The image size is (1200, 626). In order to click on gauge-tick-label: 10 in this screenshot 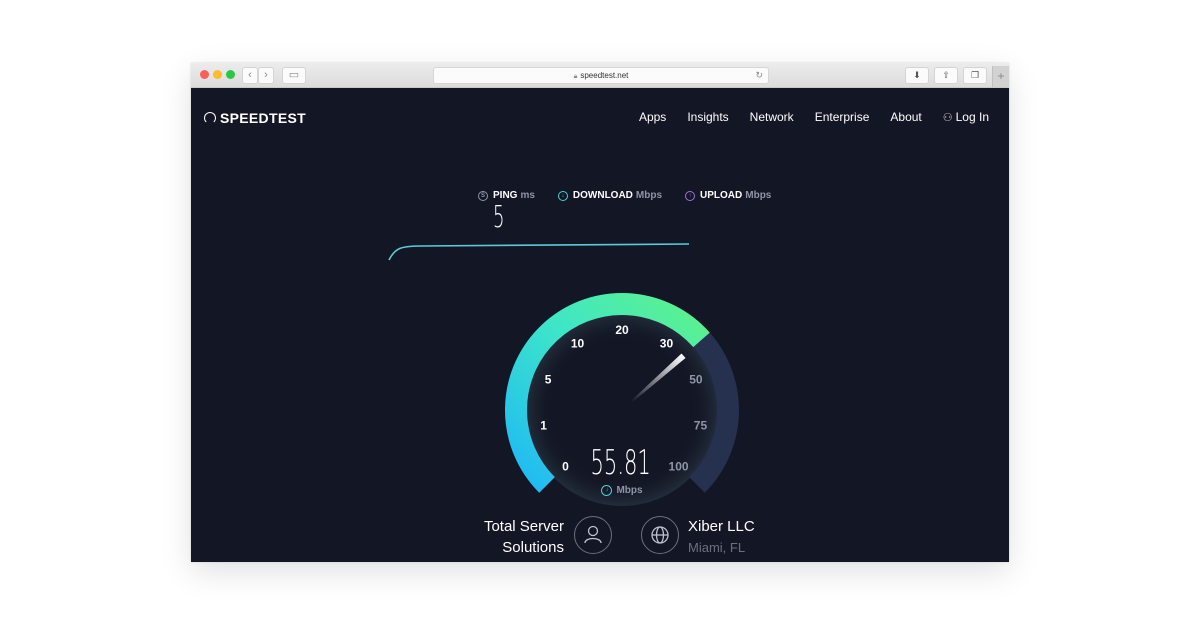, I will do `click(578, 343)`.